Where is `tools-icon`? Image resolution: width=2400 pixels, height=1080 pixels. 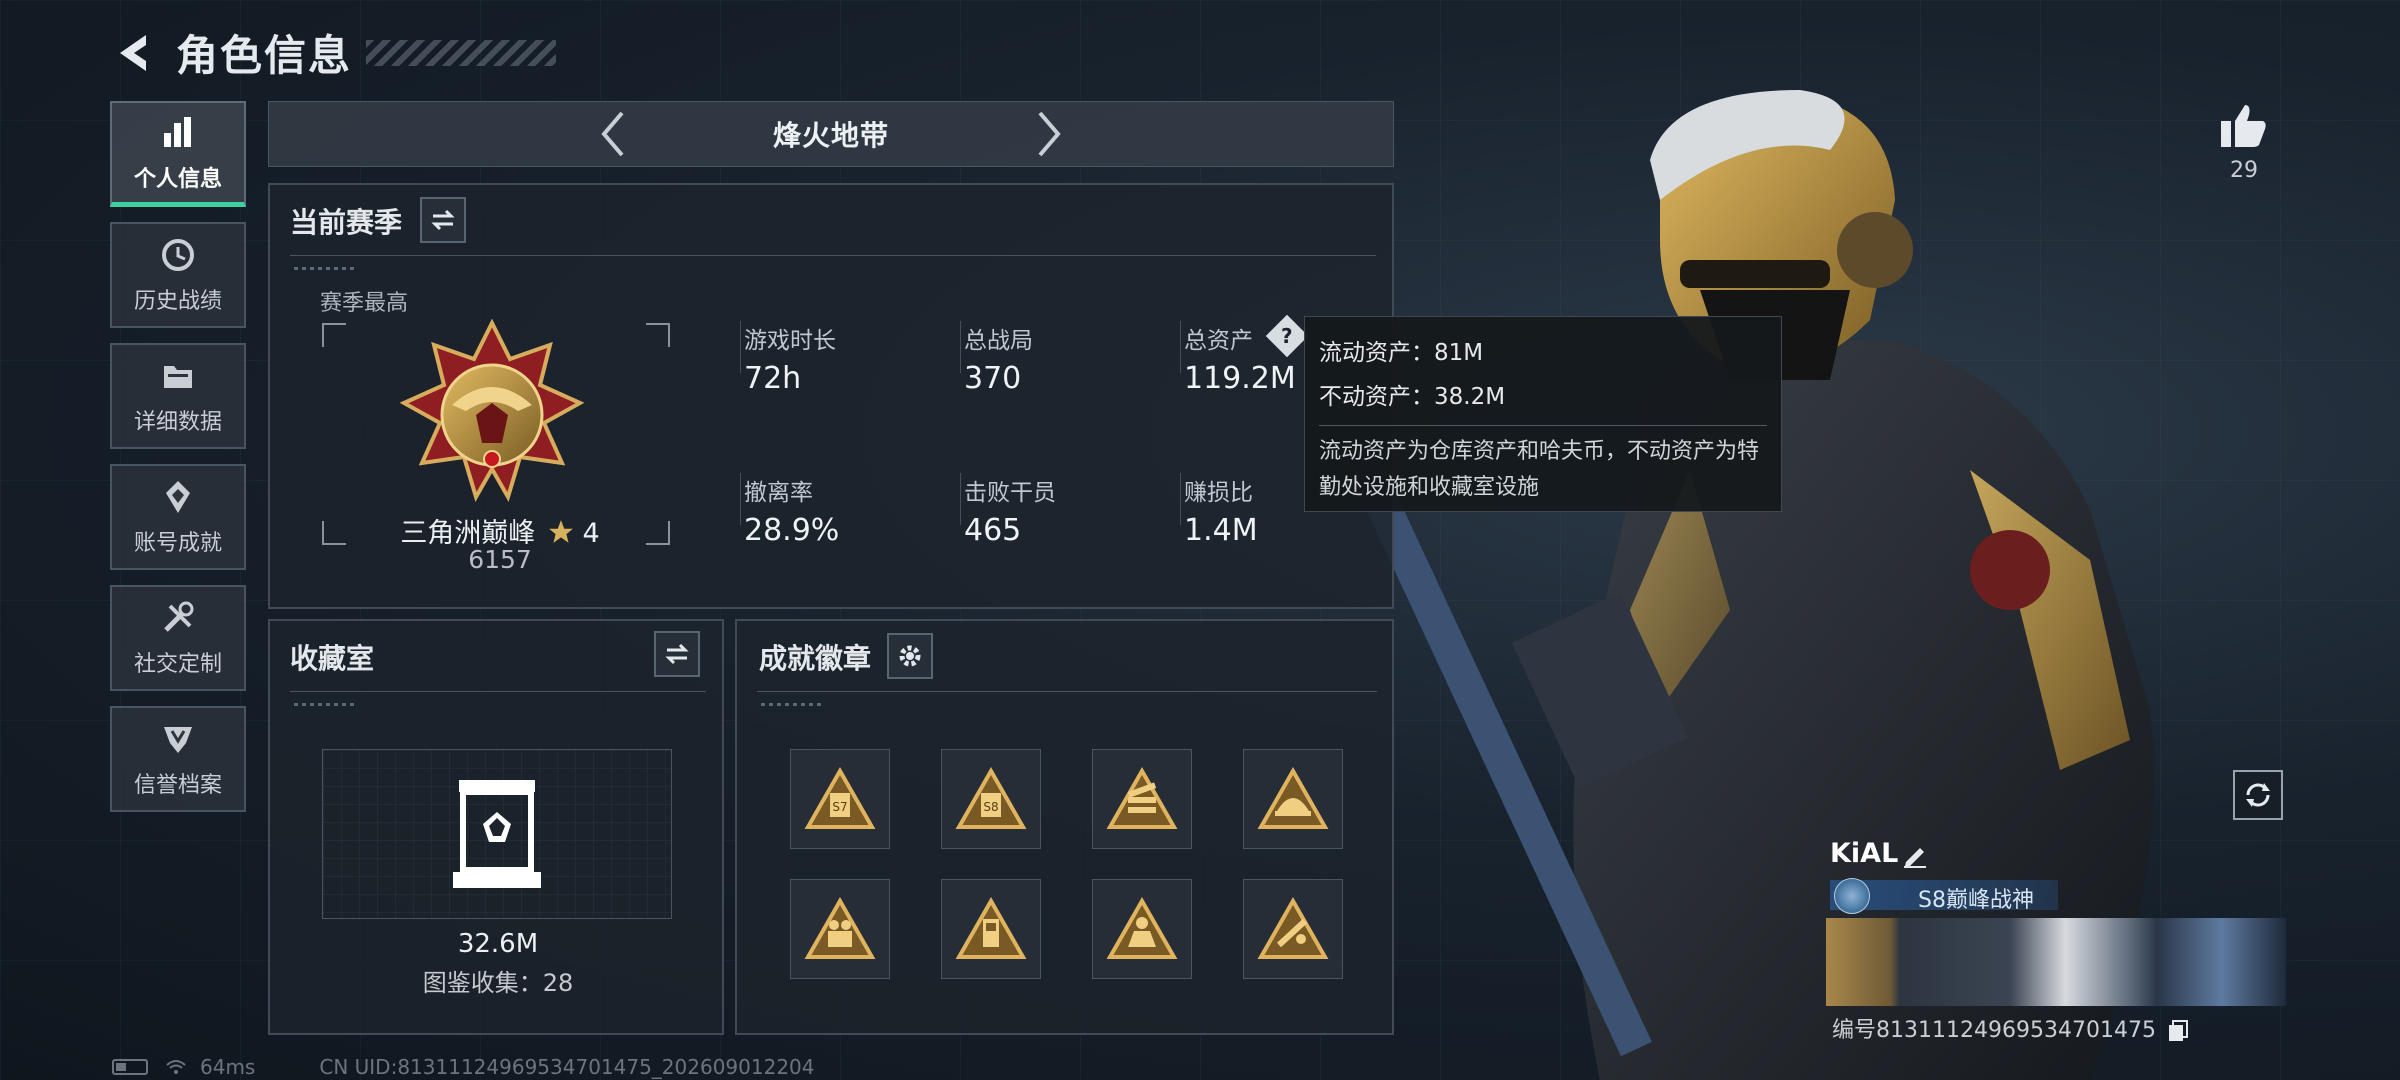 tools-icon is located at coordinates (178, 618).